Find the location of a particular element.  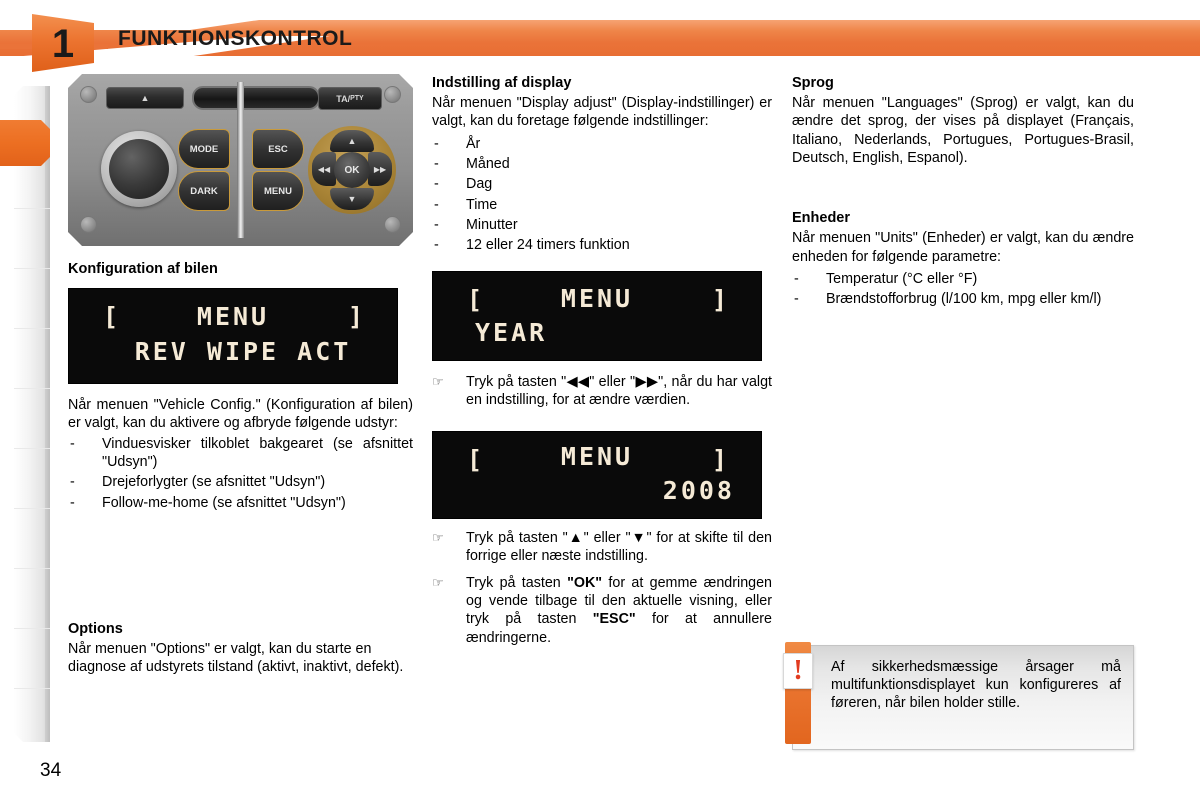

display-list-item: - Måned is located at coordinates (602, 164).